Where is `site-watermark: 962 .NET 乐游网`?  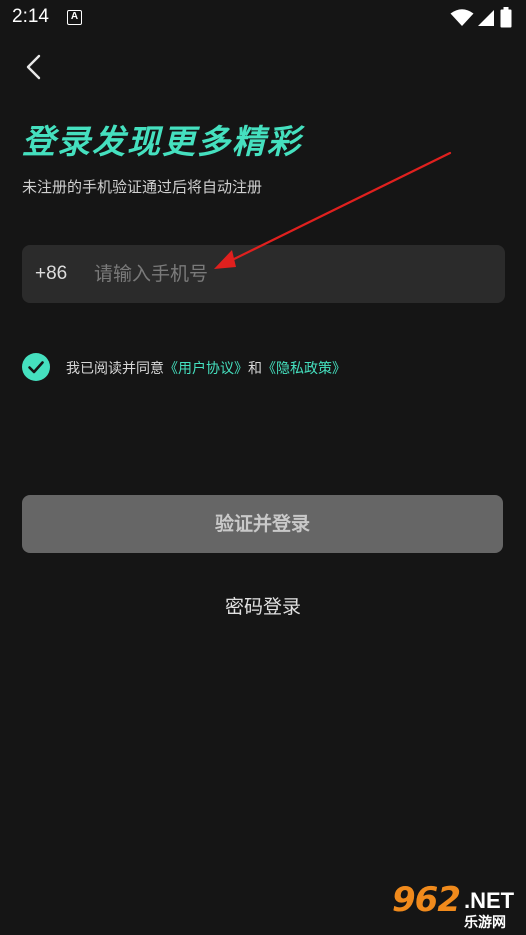
site-watermark: 962 .NET 乐游网 is located at coordinates (454, 906).